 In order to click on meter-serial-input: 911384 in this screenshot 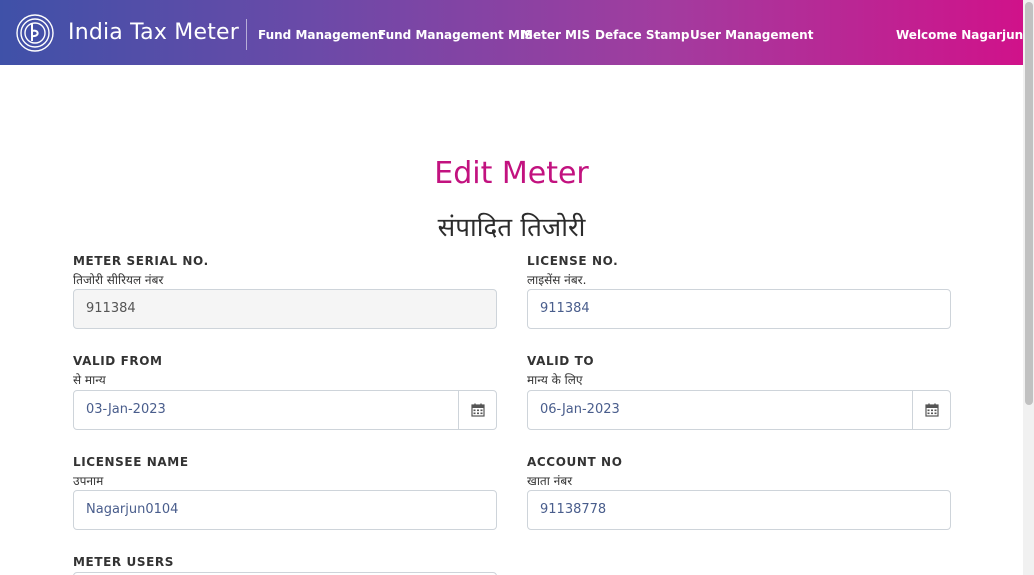, I will do `click(285, 309)`.